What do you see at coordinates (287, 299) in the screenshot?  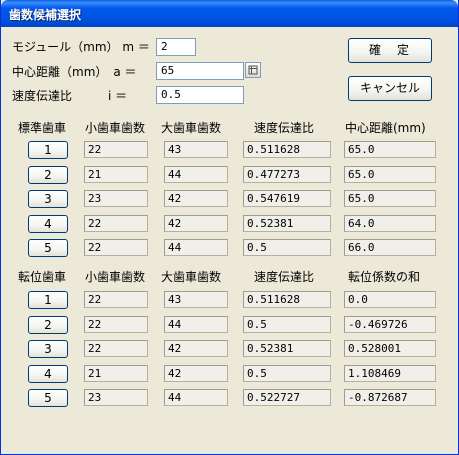 I see `shifted-ratio-cell: 0.511628` at bounding box center [287, 299].